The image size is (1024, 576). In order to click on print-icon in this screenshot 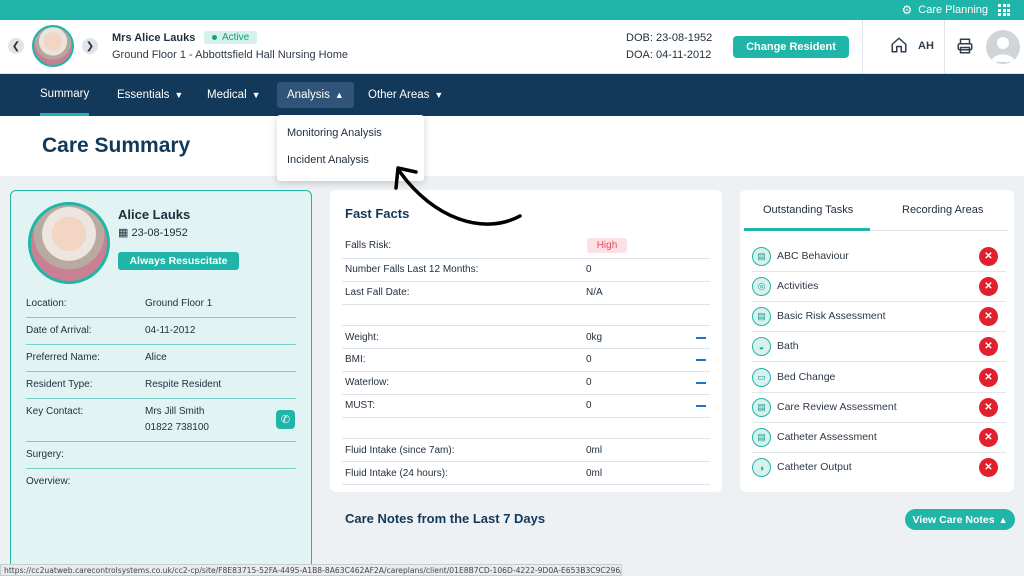, I will do `click(965, 46)`.